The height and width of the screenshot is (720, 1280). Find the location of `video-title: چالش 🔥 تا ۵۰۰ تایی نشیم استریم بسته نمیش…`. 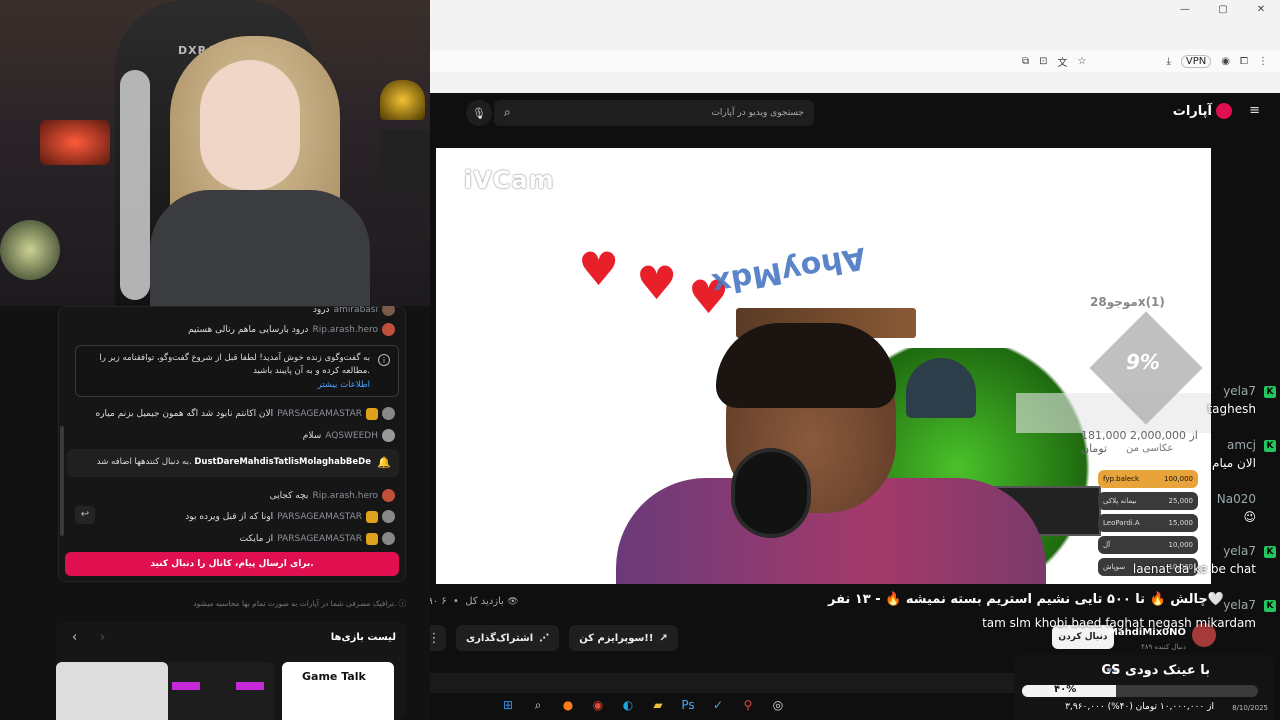

video-title: چالش 🔥 تا ۵۰۰ تایی نشیم استریم بسته نمیش… is located at coordinates (1025, 599).